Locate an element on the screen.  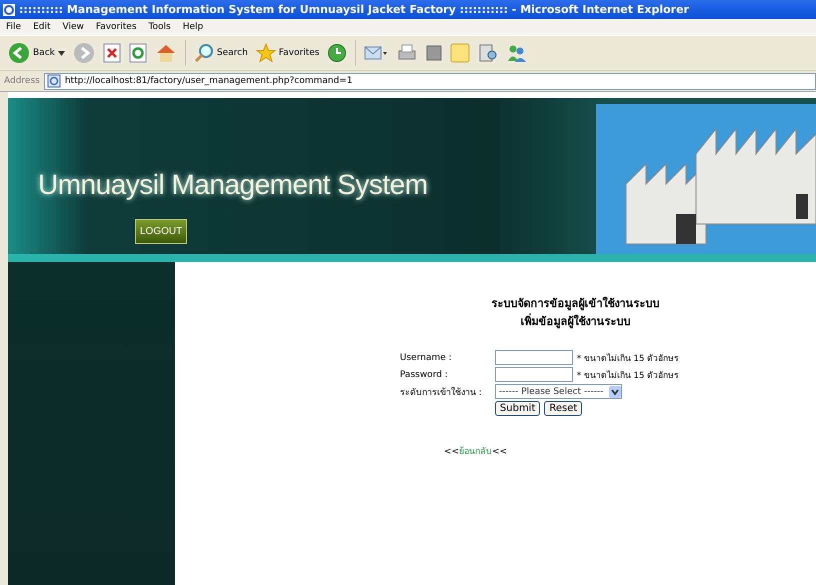
history-icon is located at coordinates (337, 53).